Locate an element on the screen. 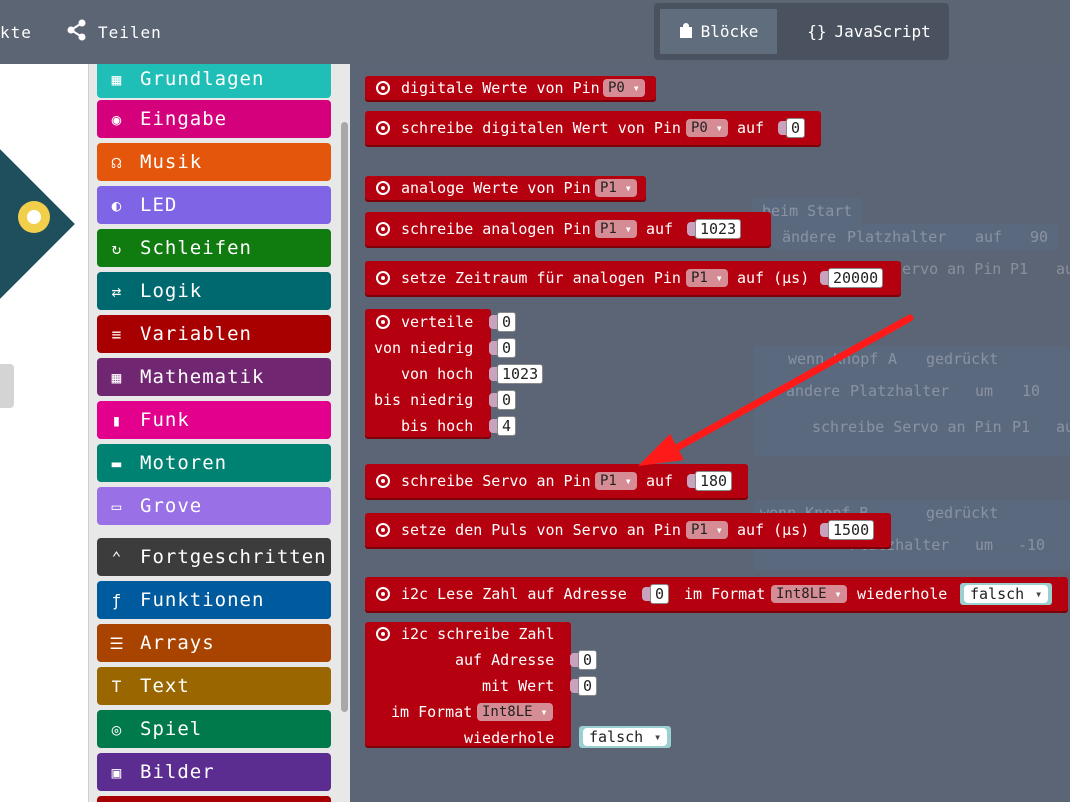  top-bar: kte Teilen Blöcke {} JavaScript is located at coordinates (535, 32).